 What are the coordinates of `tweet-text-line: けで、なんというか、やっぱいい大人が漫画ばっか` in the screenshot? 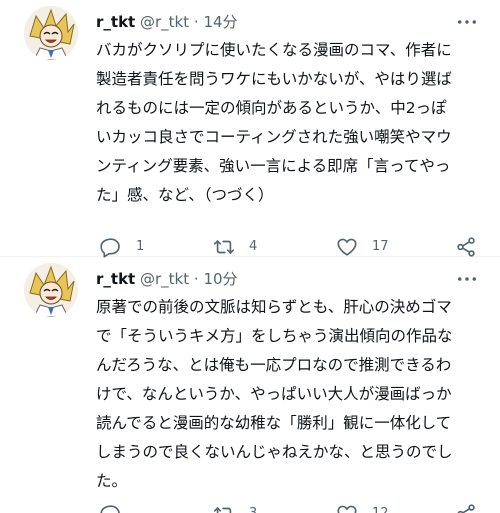 It's located at (274, 394).